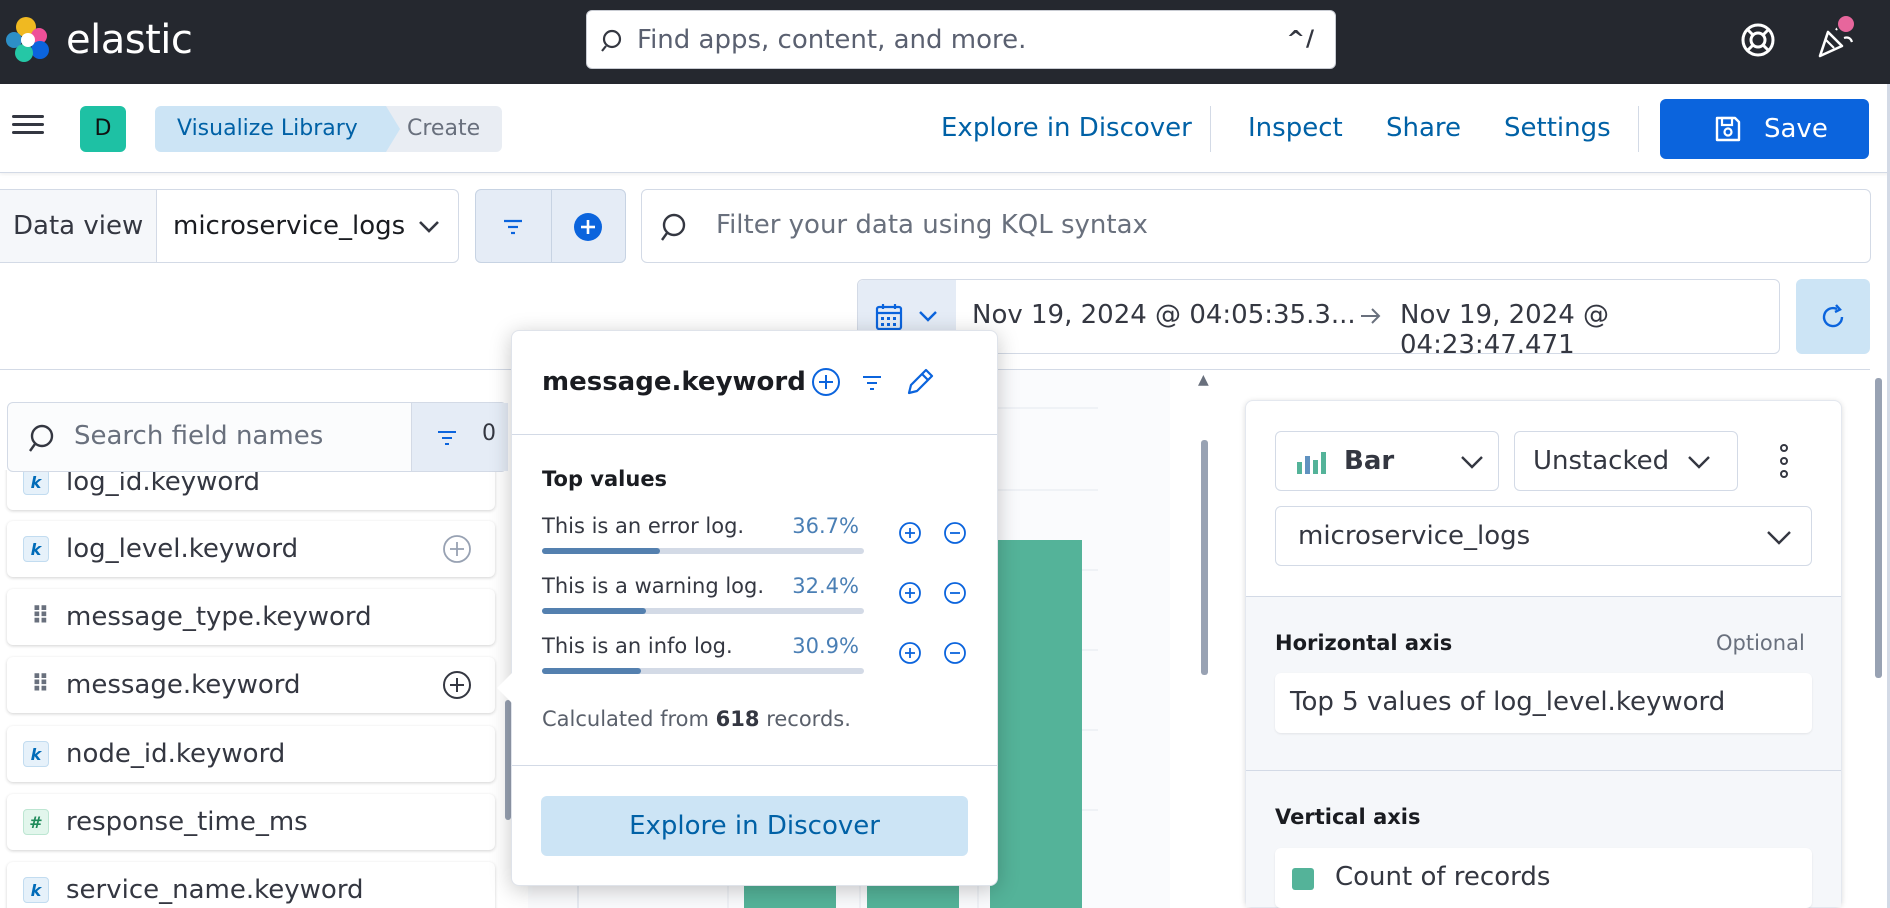  What do you see at coordinates (307, 226) in the screenshot?
I see `data-view-select: microservice_logs` at bounding box center [307, 226].